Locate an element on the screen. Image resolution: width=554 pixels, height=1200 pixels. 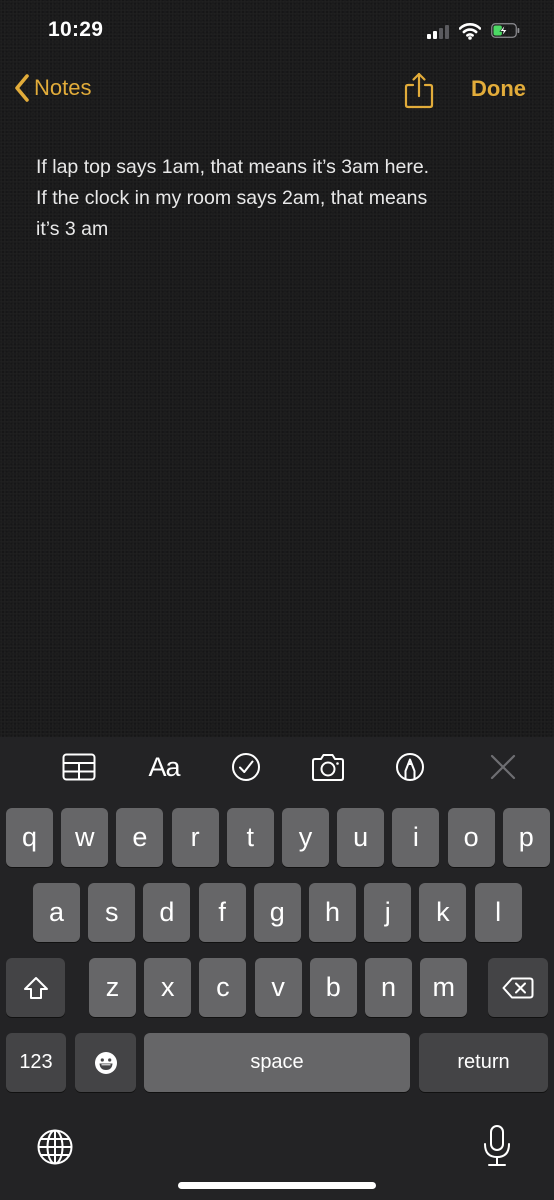
delete-key is located at coordinates (518, 987).